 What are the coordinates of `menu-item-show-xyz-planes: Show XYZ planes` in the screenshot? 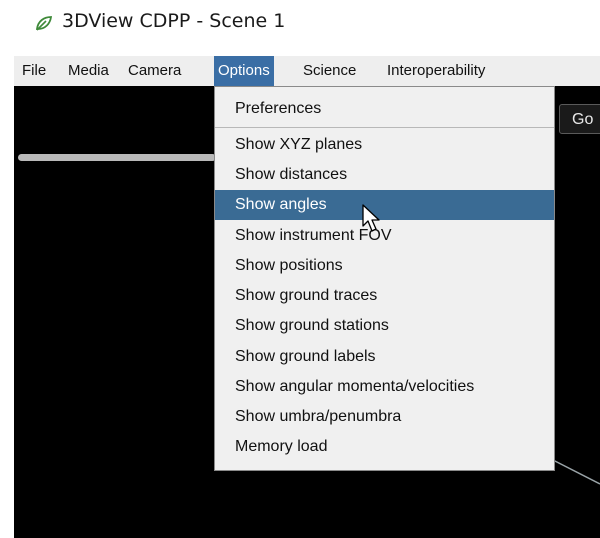 It's located at (384, 145).